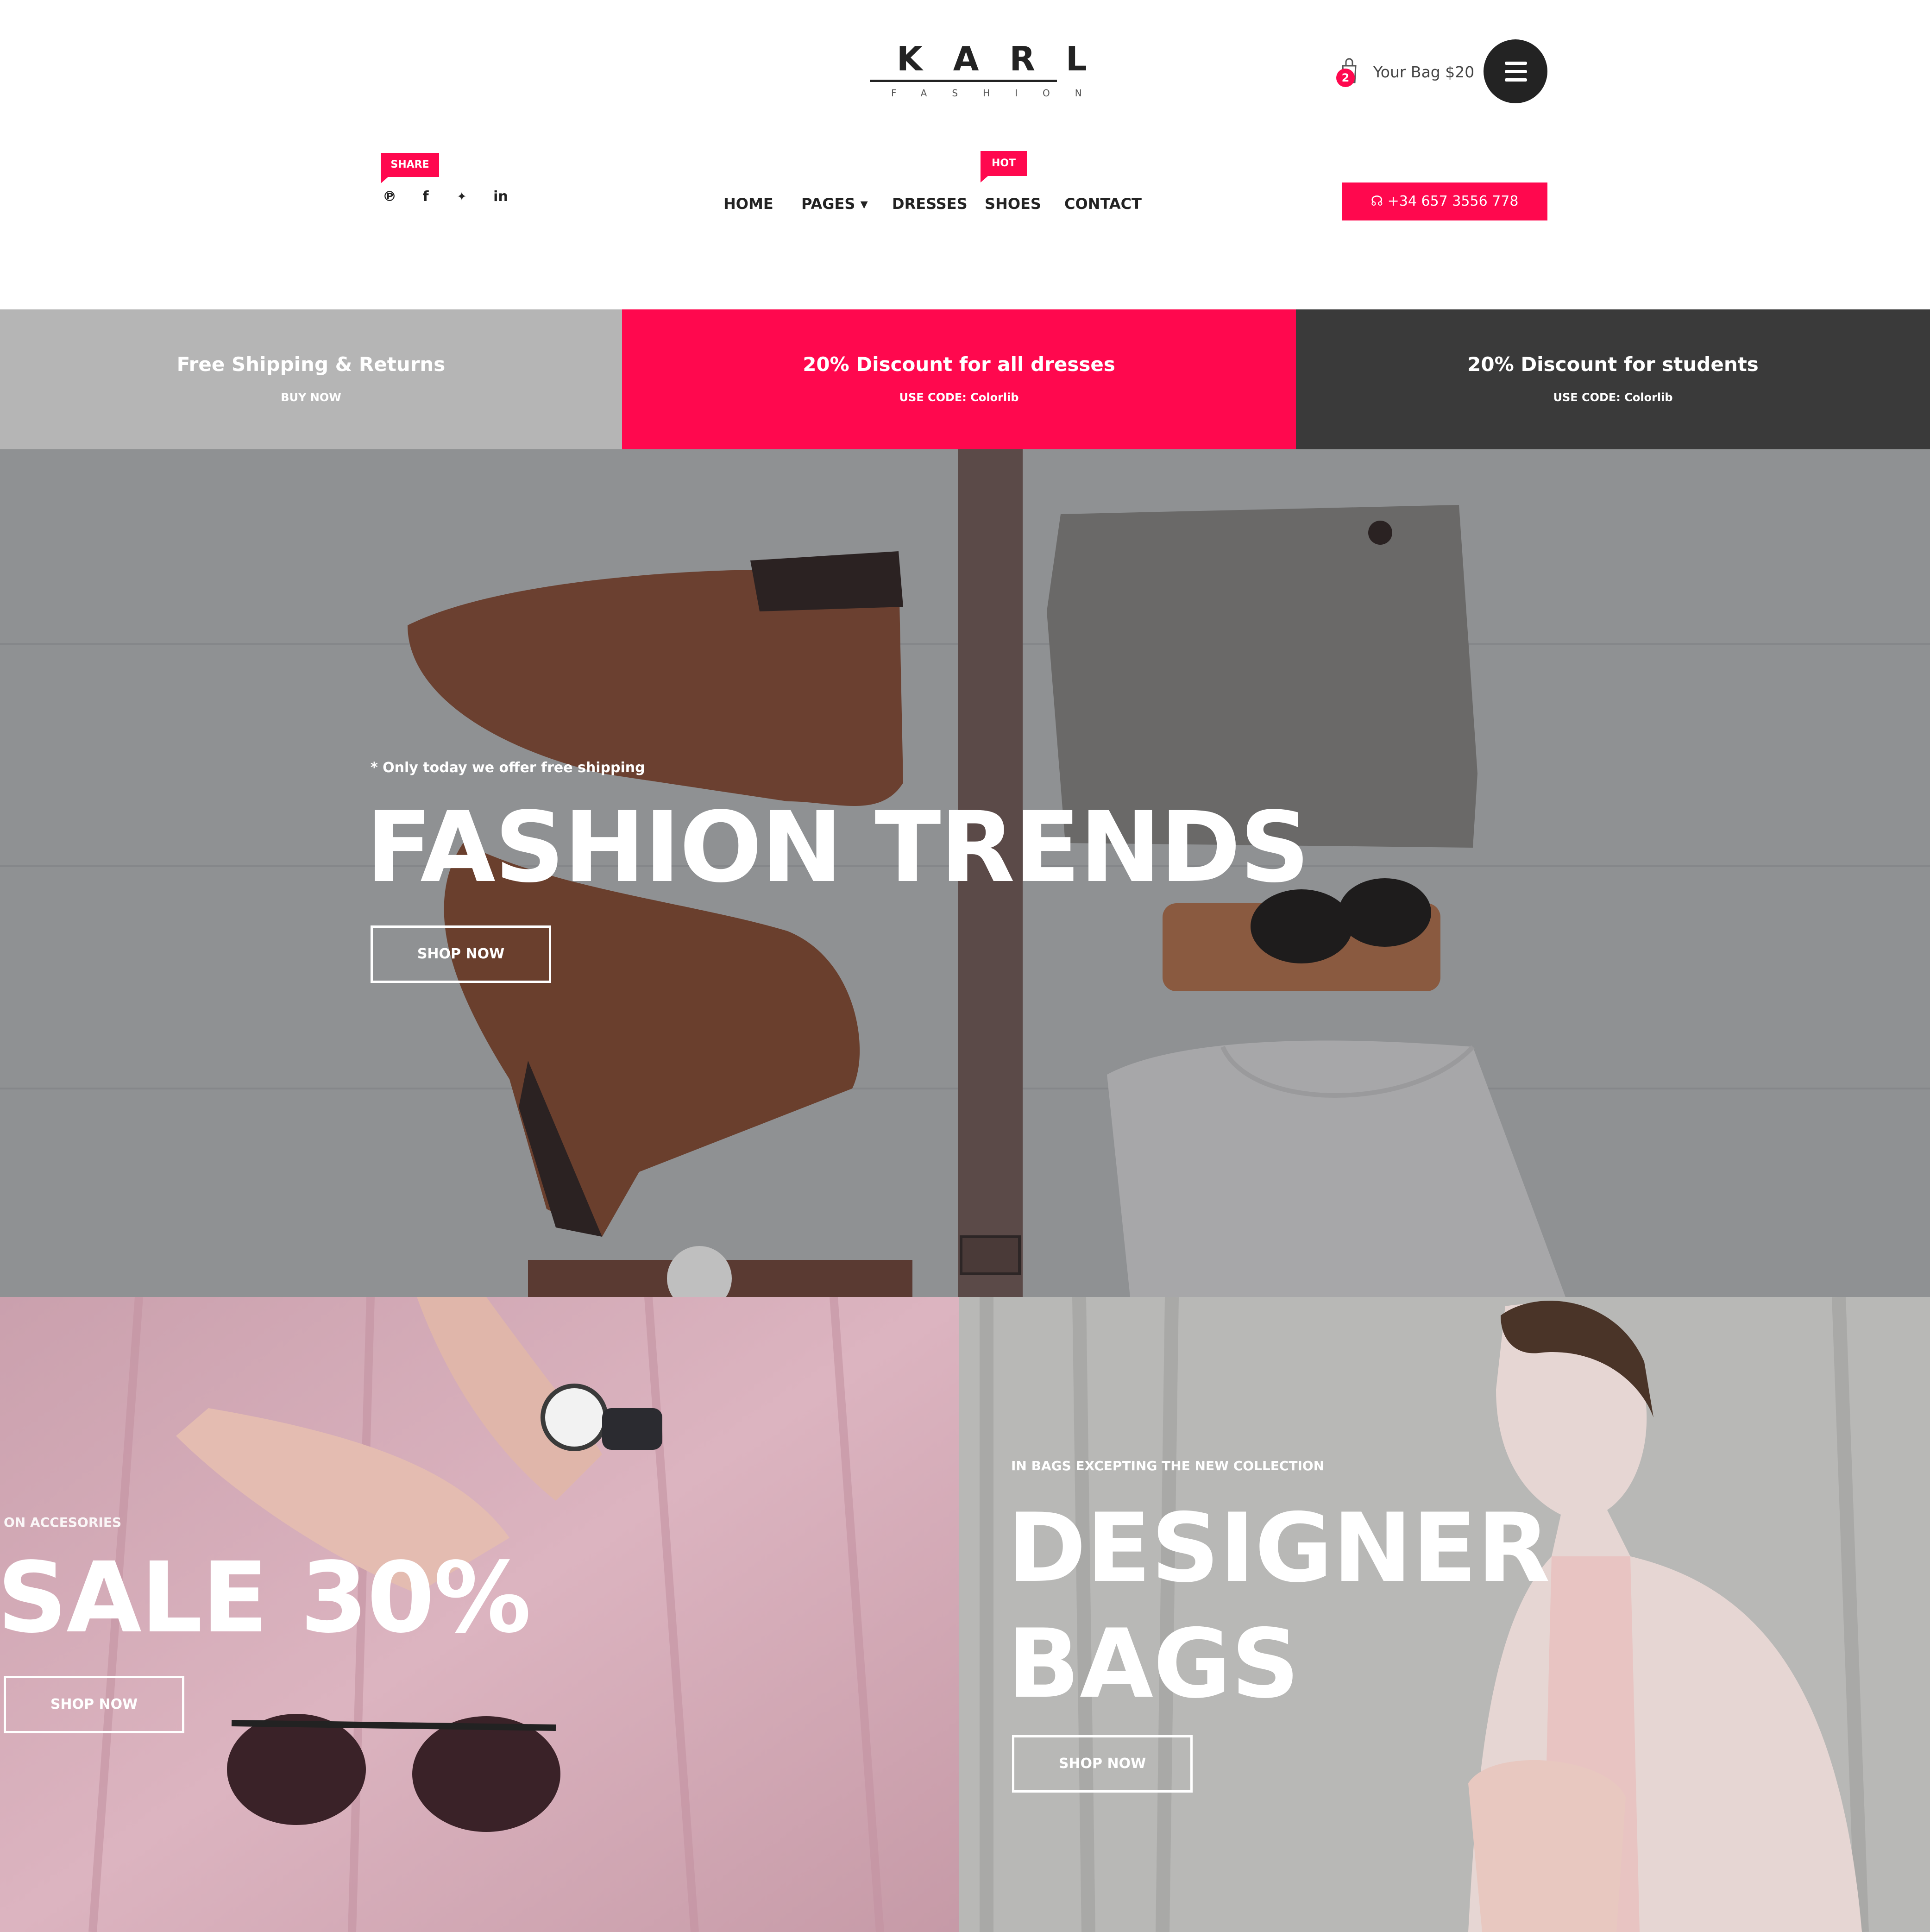  Describe the element at coordinates (959, 364) in the screenshot. I see `promo-title: 20% Discount for all dresses` at that location.